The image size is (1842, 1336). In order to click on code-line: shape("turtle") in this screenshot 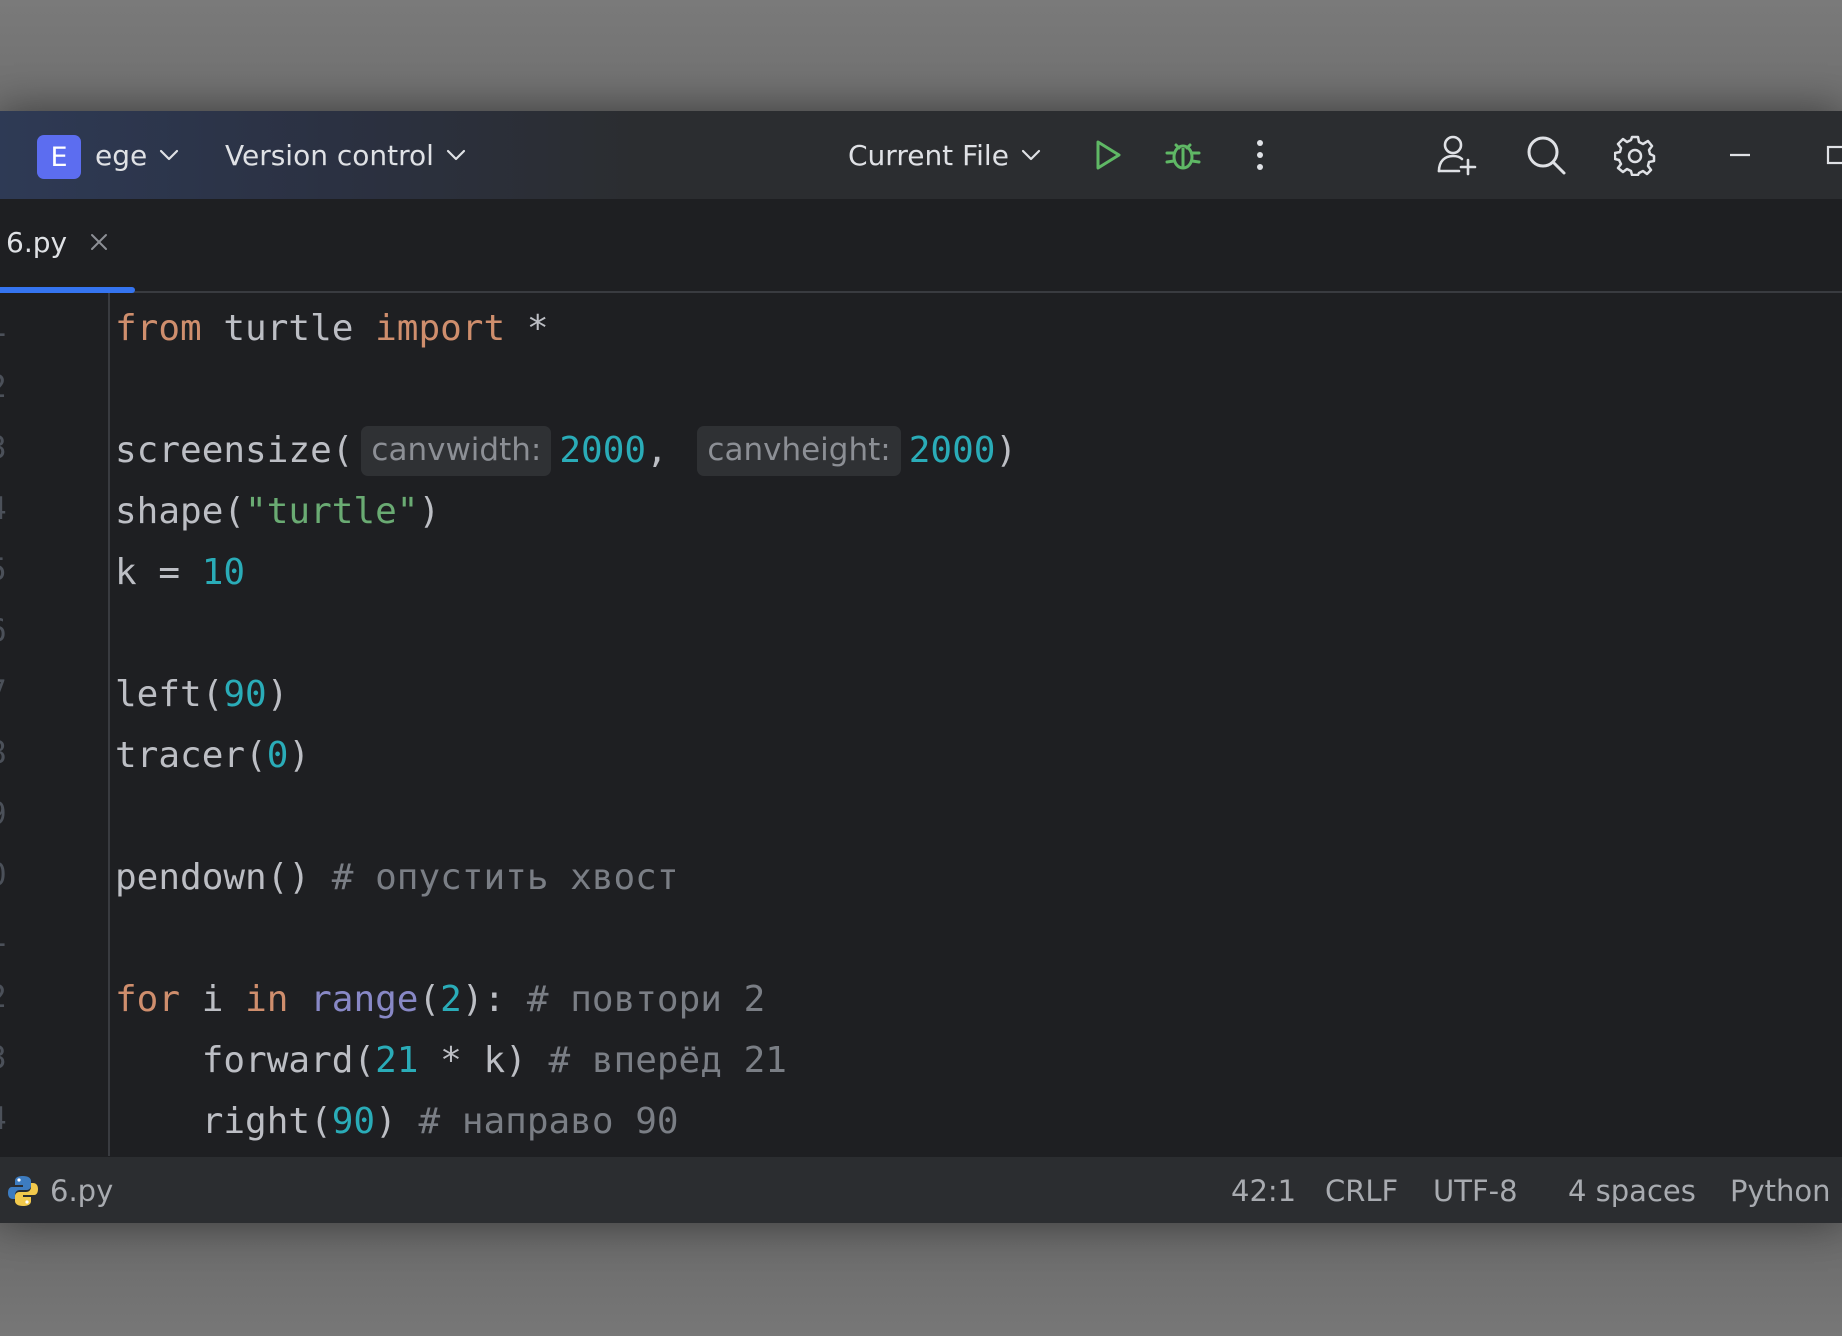, I will do `click(277, 511)`.